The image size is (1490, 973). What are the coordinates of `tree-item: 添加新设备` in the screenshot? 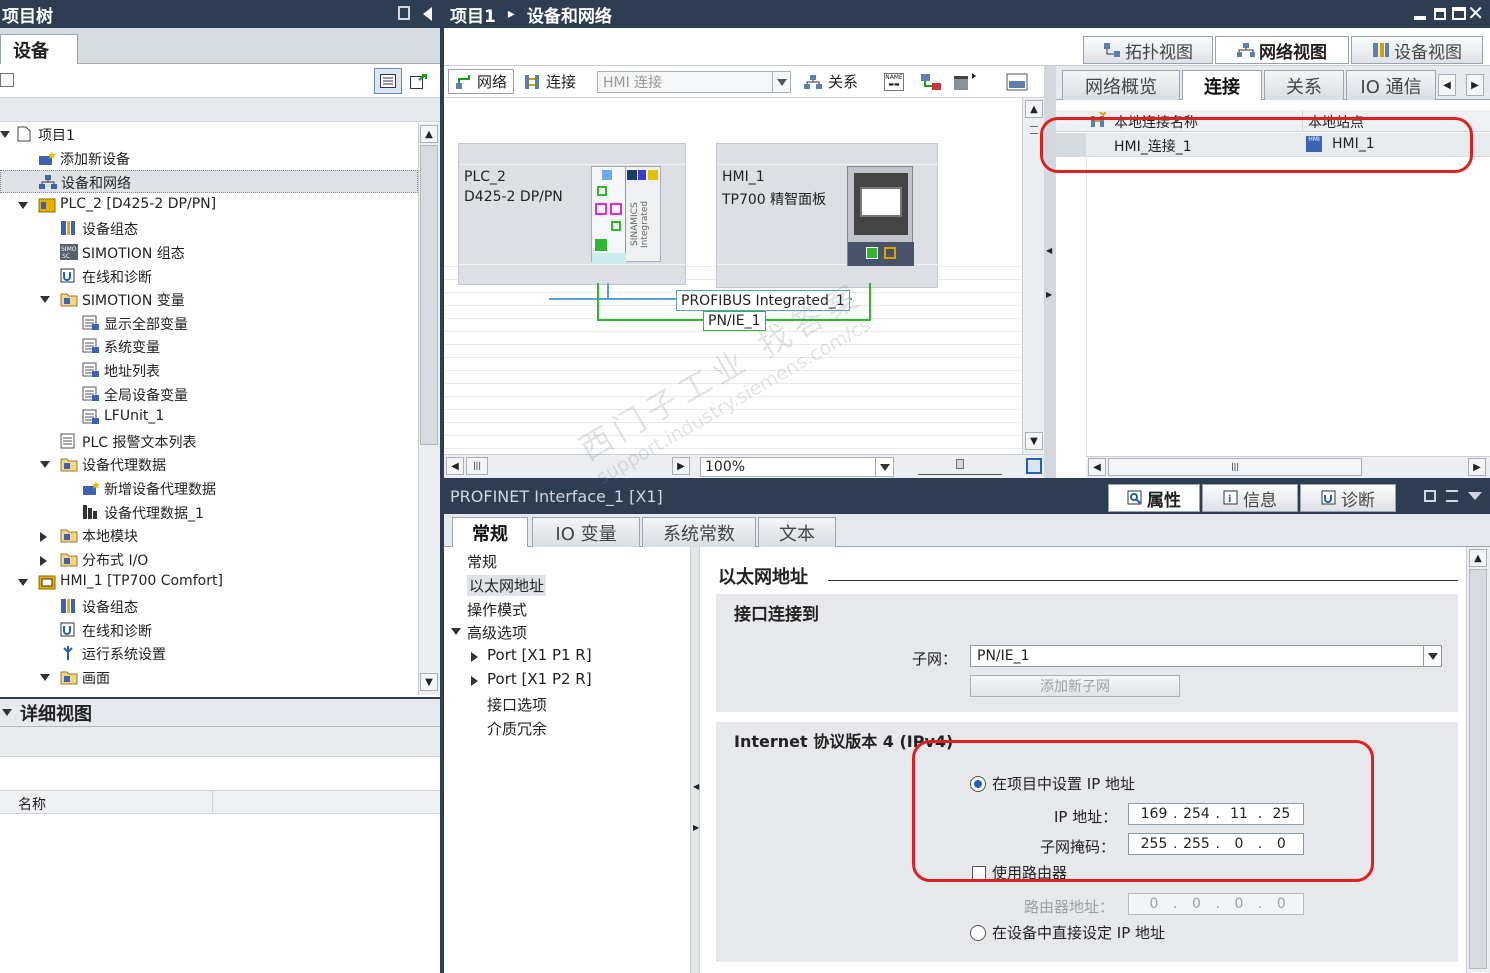 It's located at (209, 158).